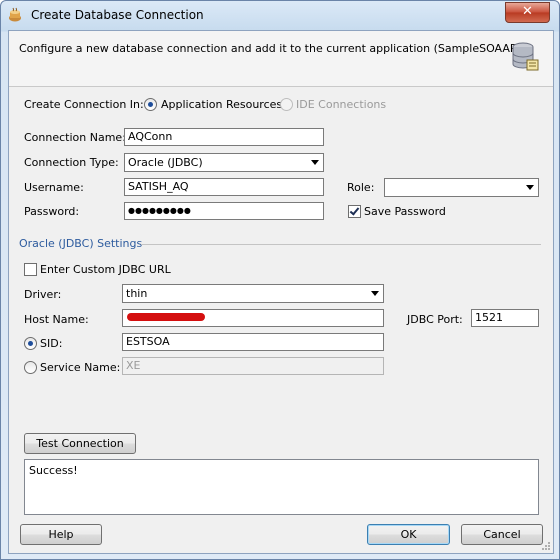 The image size is (560, 560). Describe the element at coordinates (137, 293) in the screenshot. I see `driver-value: thin` at that location.